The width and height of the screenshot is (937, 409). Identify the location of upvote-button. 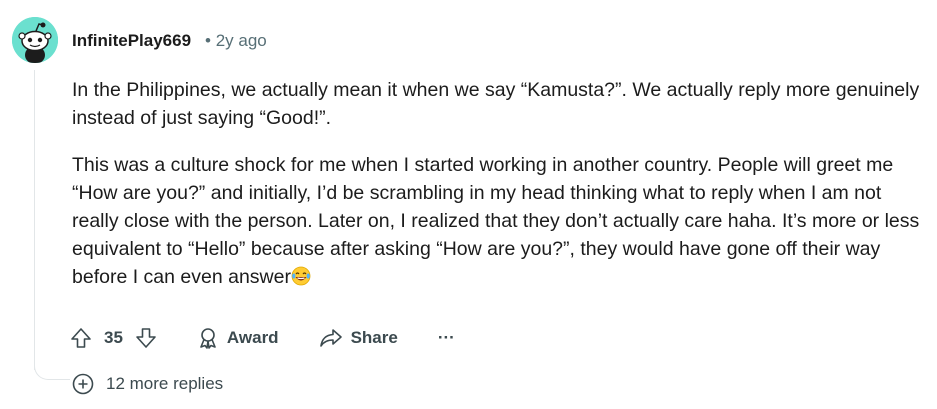
(81, 338).